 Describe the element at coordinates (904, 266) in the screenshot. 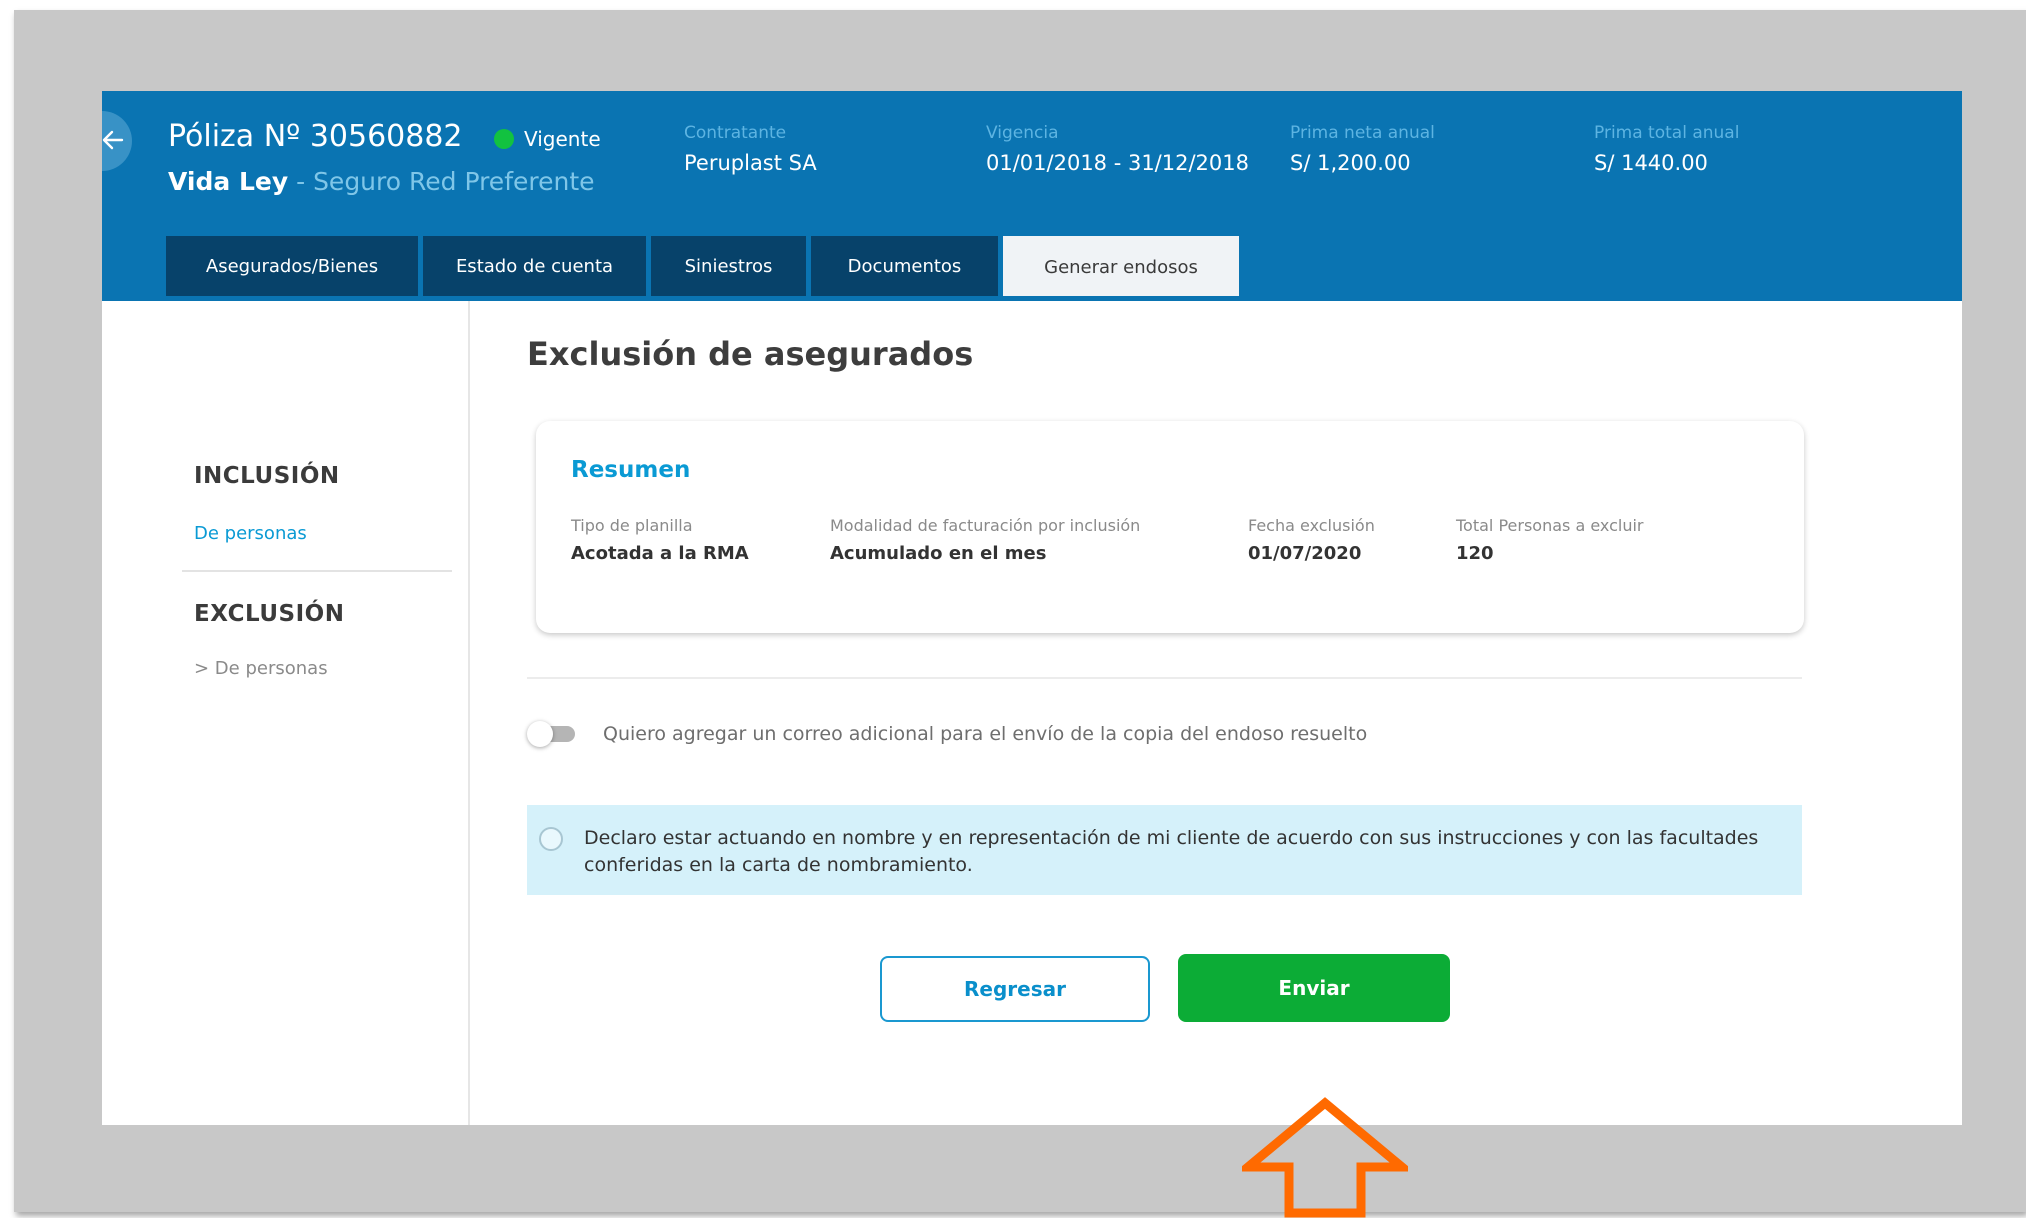

I see `tab-documentos: Documentos` at that location.